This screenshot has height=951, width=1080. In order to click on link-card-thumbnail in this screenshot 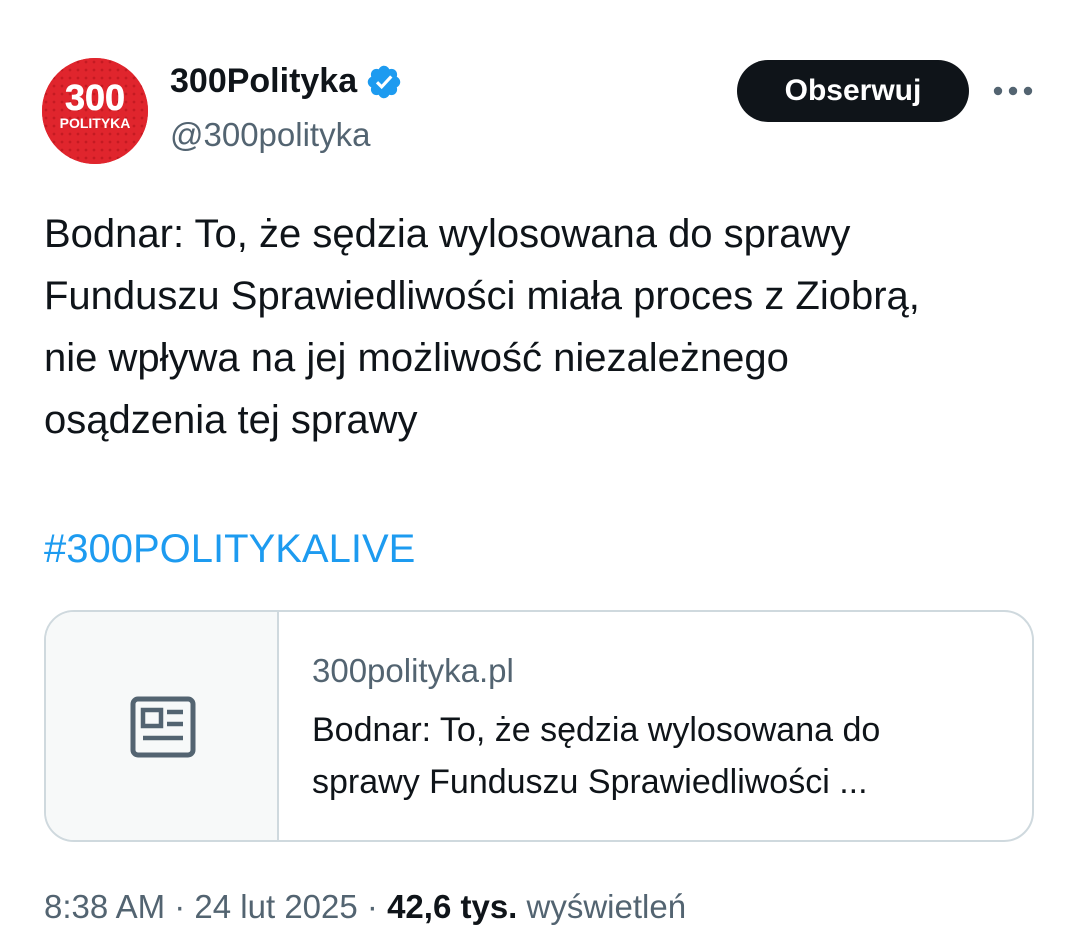, I will do `click(162, 726)`.